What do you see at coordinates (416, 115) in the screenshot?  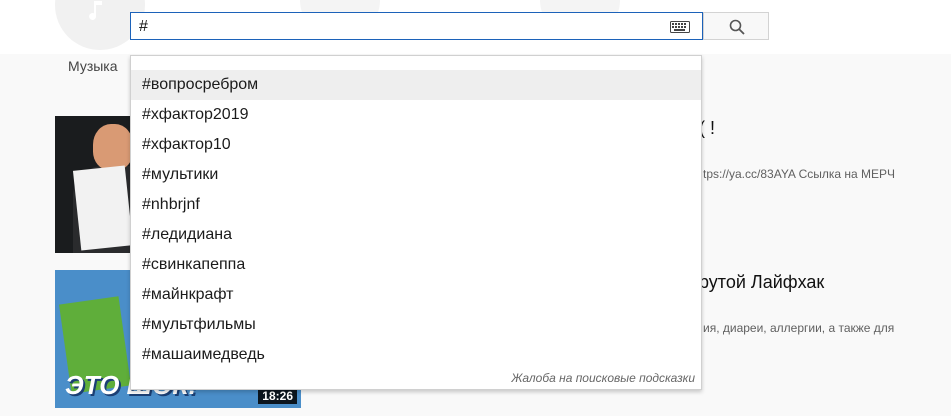 I see `suggestion-item: #хфактор2019` at bounding box center [416, 115].